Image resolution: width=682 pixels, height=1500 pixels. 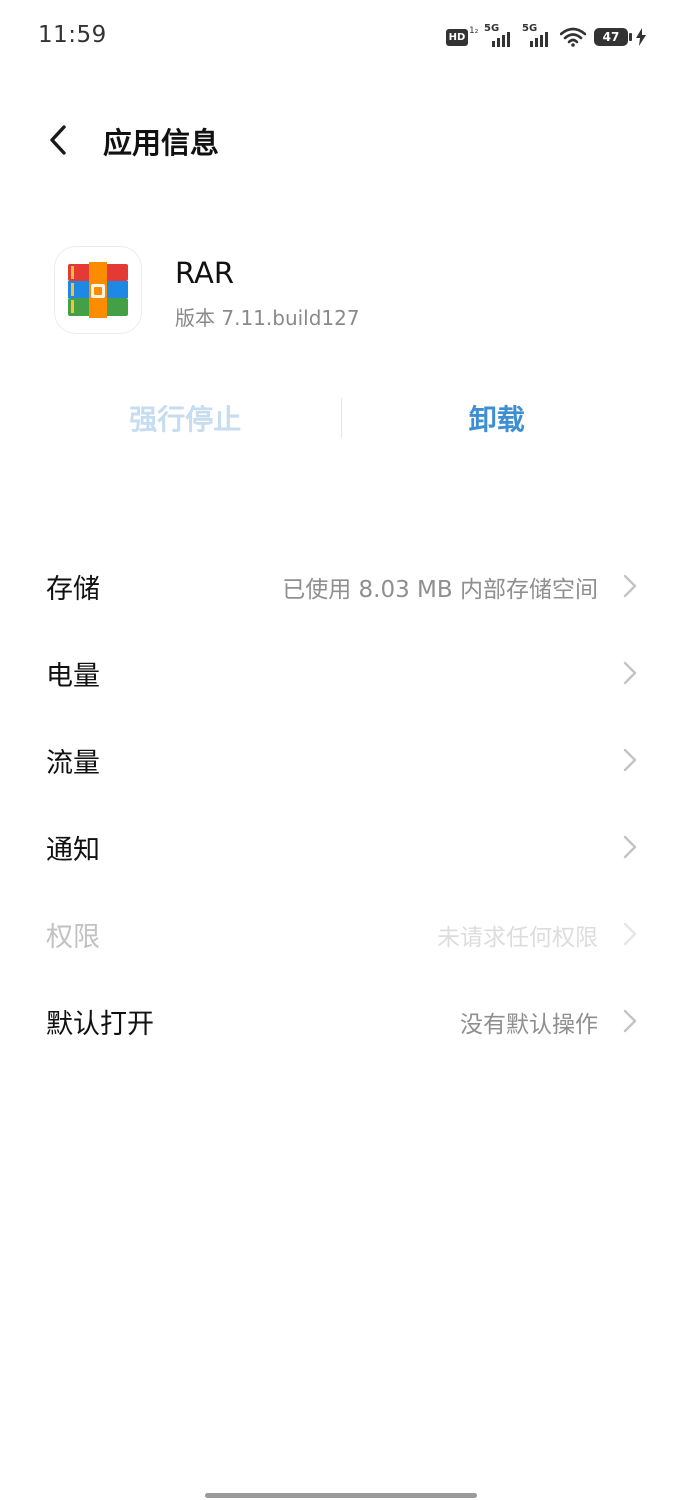 What do you see at coordinates (267, 318) in the screenshot?
I see `app-version: 版本 7.11.build127` at bounding box center [267, 318].